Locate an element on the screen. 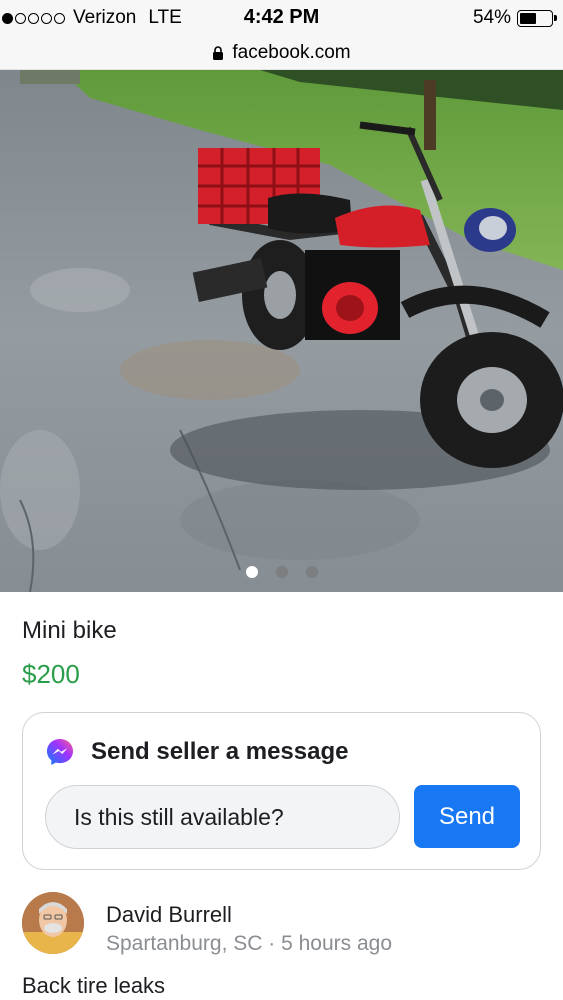 The image size is (563, 1000). seller-name: David Burrell is located at coordinates (169, 915).